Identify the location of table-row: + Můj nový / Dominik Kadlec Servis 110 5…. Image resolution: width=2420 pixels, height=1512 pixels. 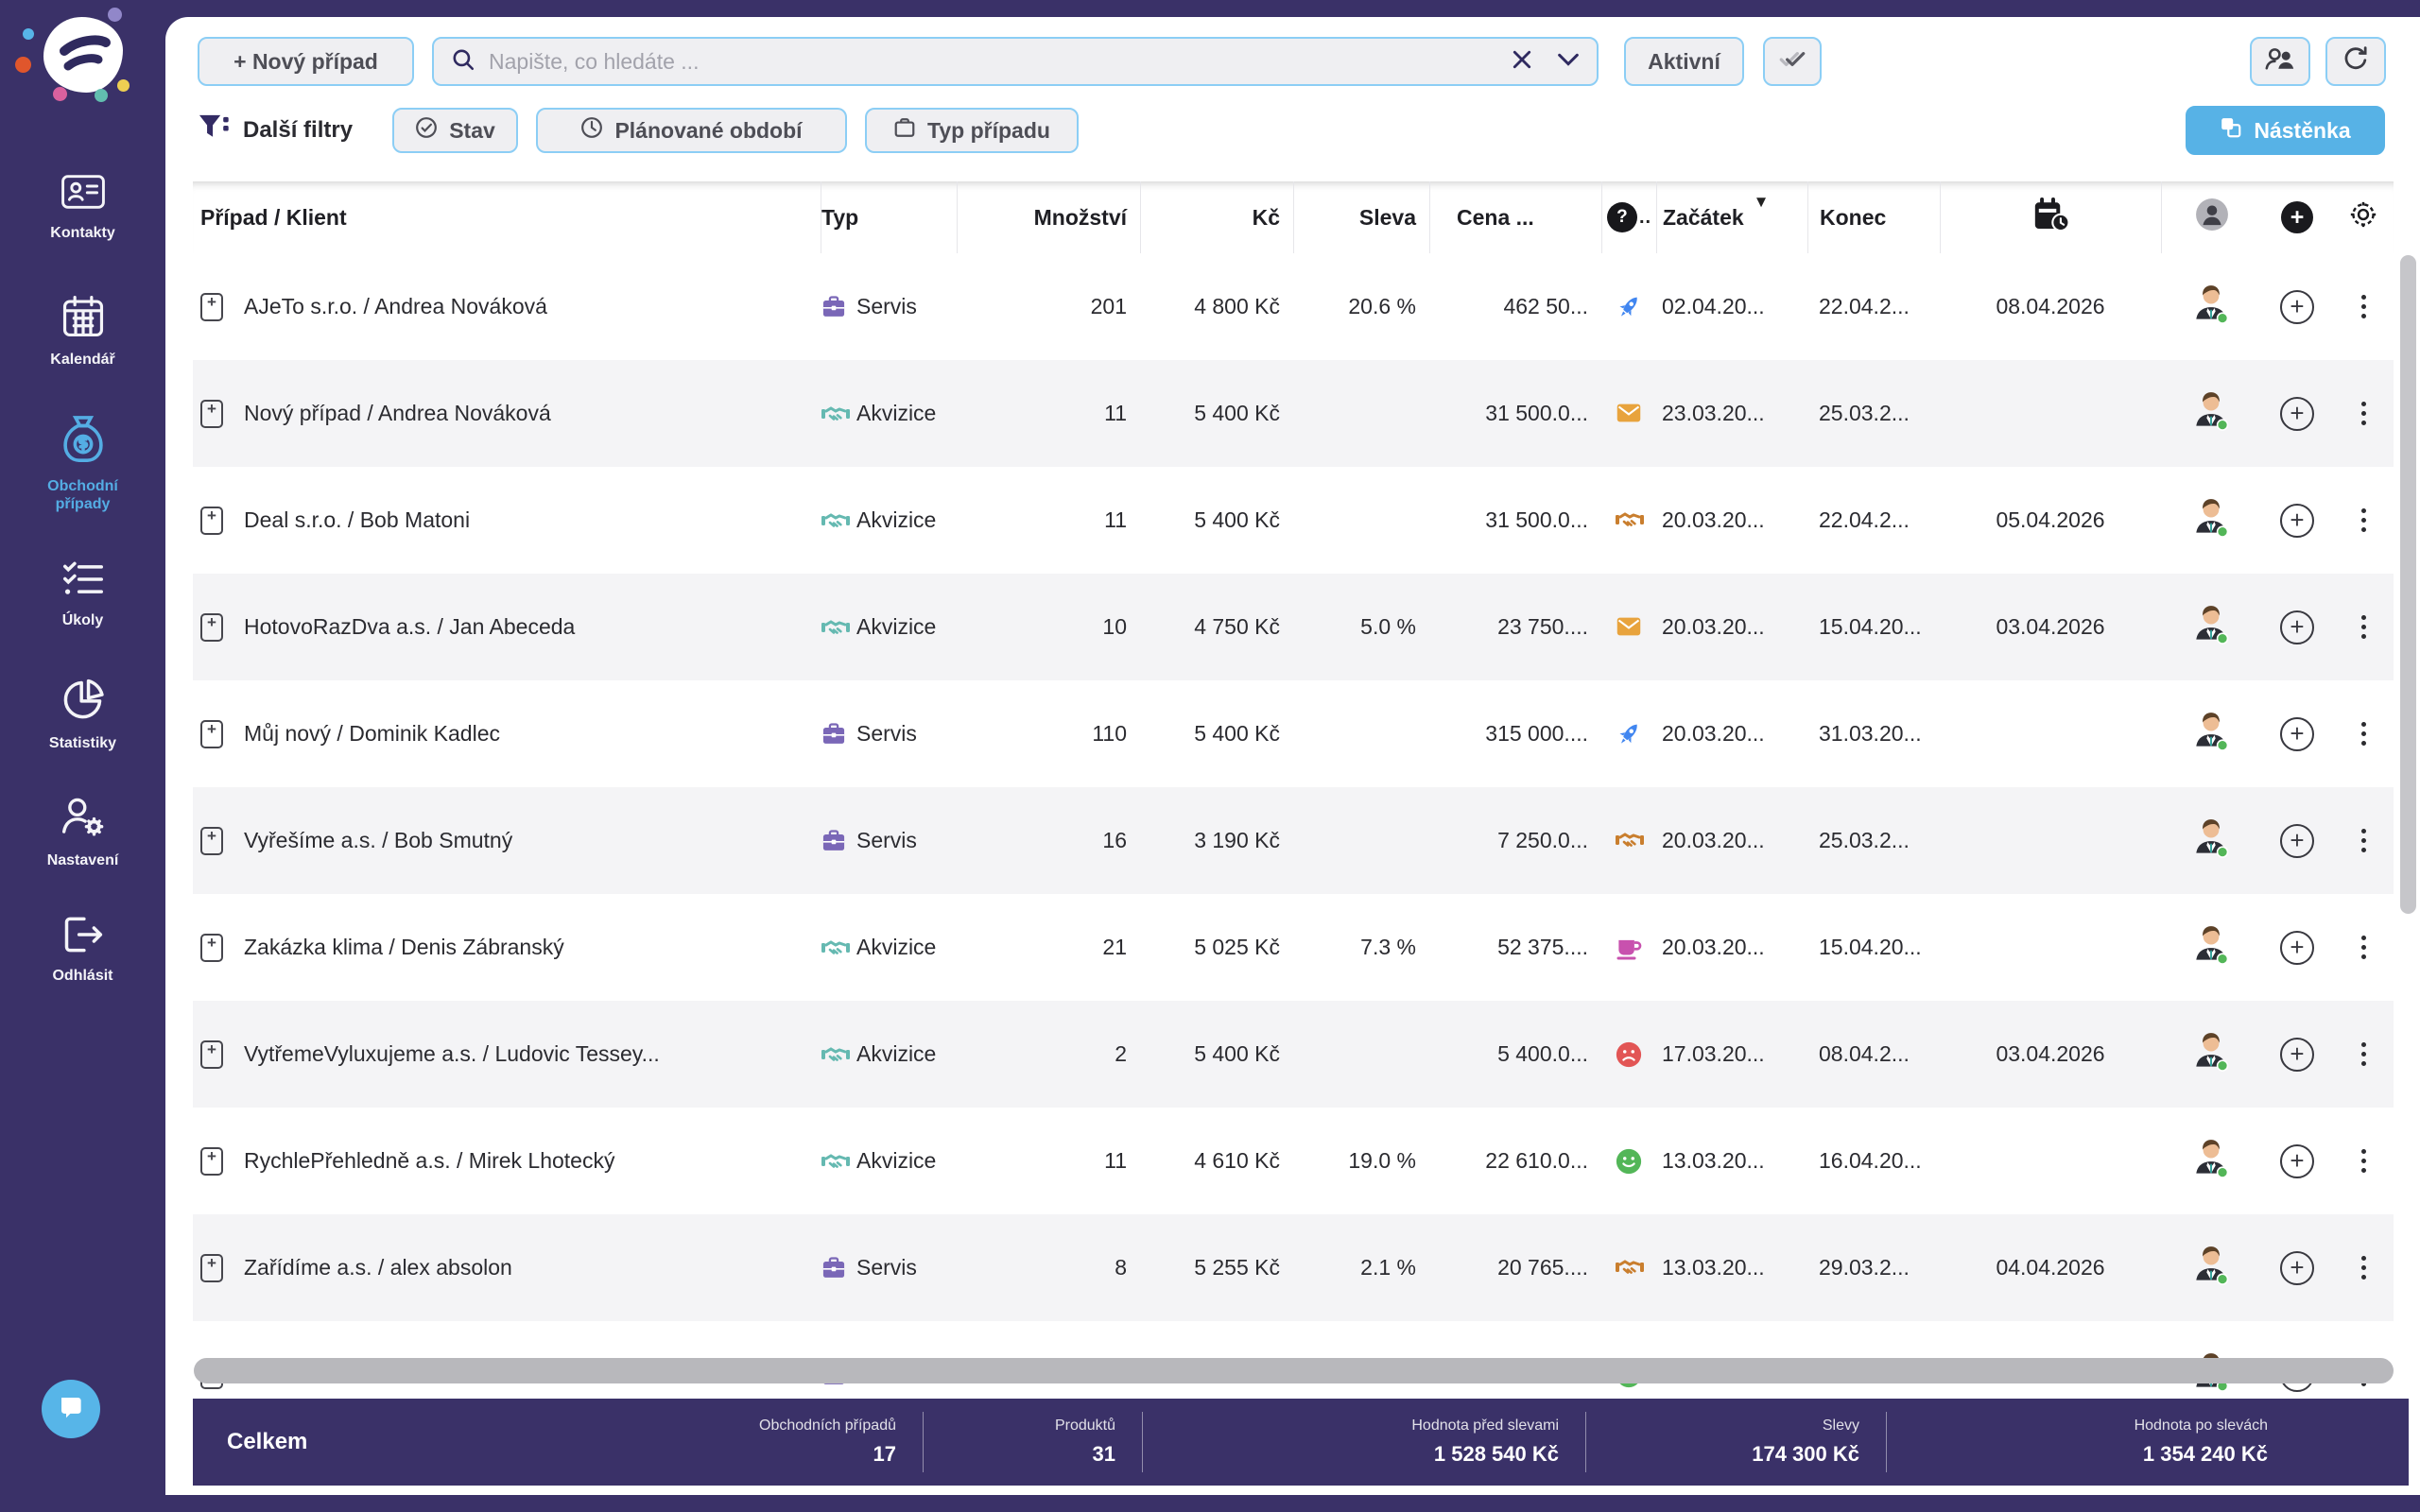
(1293, 733).